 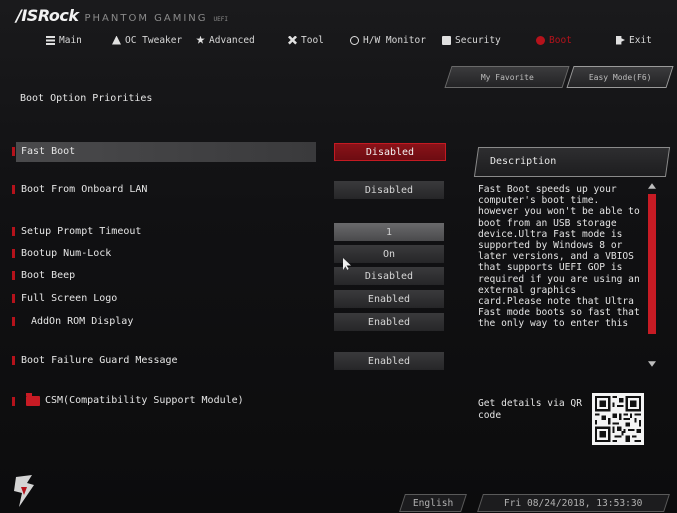 I want to click on option-label: AddOn ROM Display, so click(x=82, y=321).